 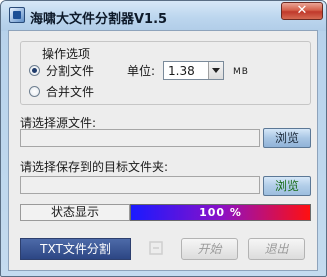 What do you see at coordinates (66, 53) in the screenshot?
I see `options-group-title: 操作选项` at bounding box center [66, 53].